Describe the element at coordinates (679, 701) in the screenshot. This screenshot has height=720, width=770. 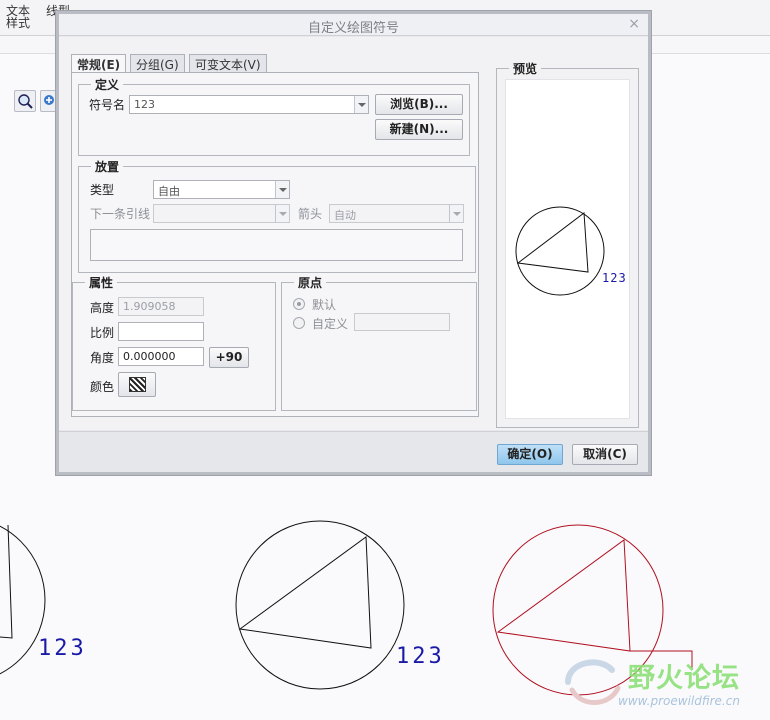
I see `watermark-url: www.proewildfire.cn` at that location.